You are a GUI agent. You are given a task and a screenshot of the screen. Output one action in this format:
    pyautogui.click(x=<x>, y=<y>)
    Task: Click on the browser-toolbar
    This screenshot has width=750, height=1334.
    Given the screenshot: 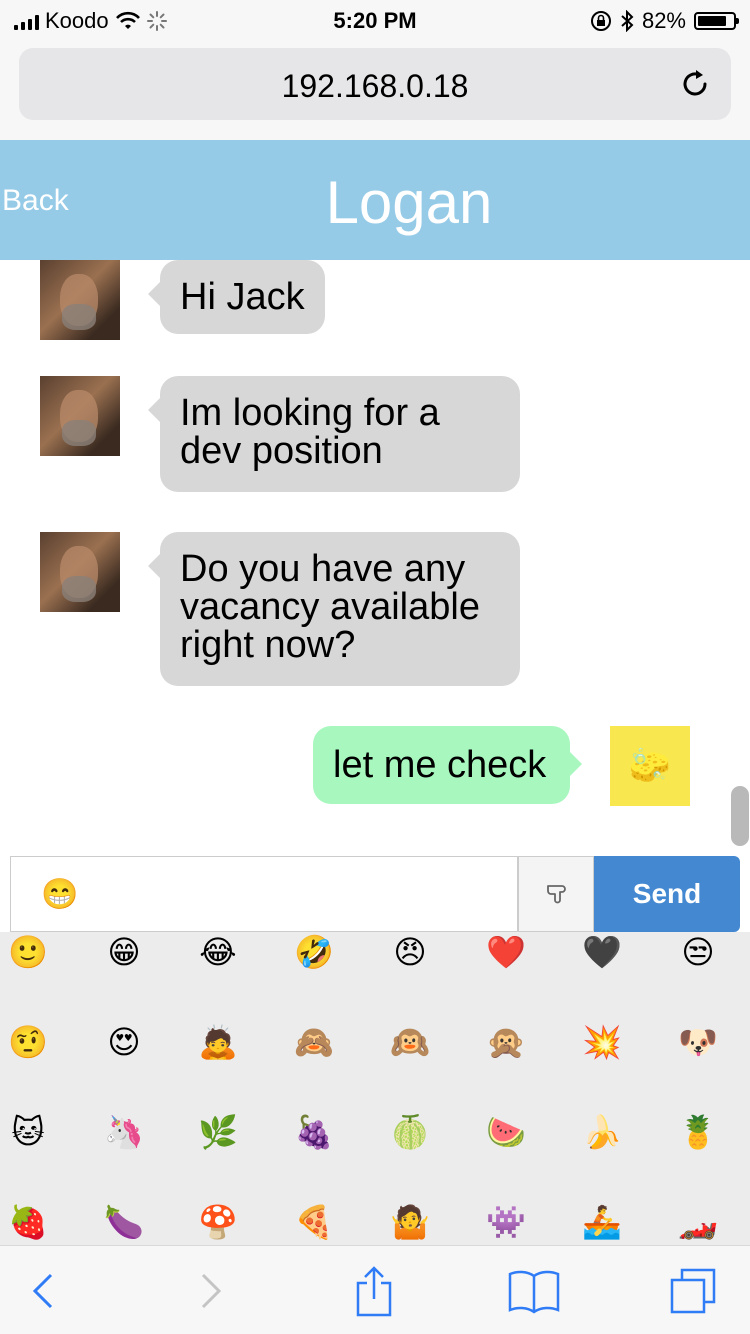 What is the action you would take?
    pyautogui.click(x=375, y=1289)
    